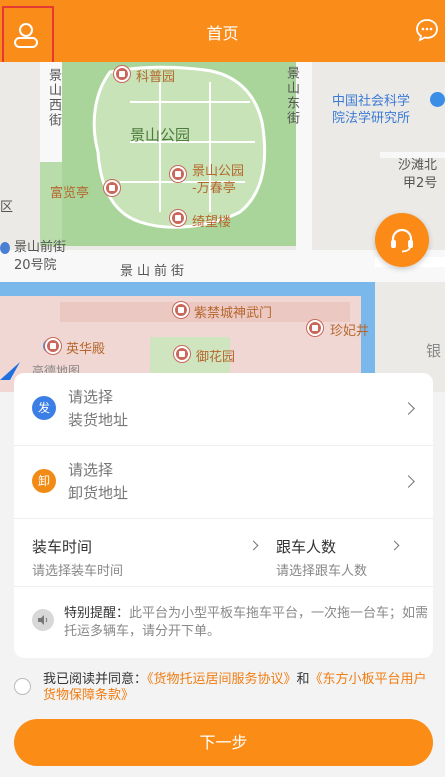  I want to click on passenger-count-selector: 跟车人数 请选择跟车人数, so click(346, 553).